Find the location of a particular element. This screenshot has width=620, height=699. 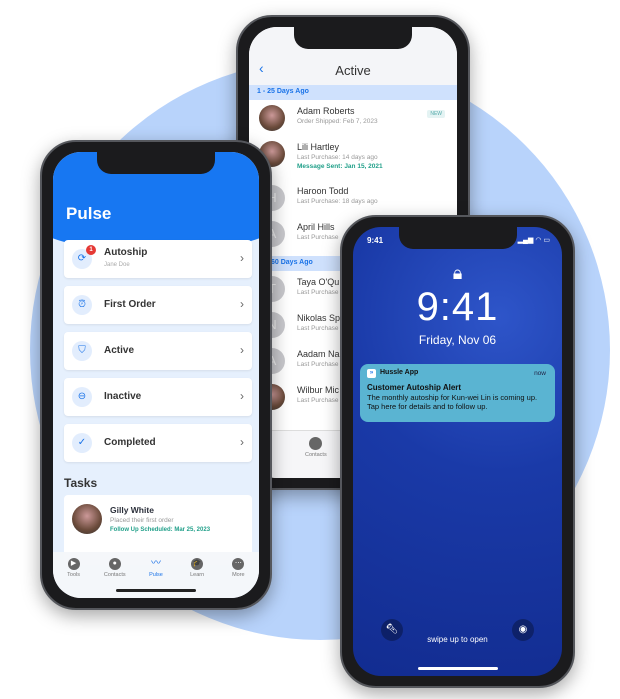

tab-contacts: Contacts is located at coordinates (316, 447).